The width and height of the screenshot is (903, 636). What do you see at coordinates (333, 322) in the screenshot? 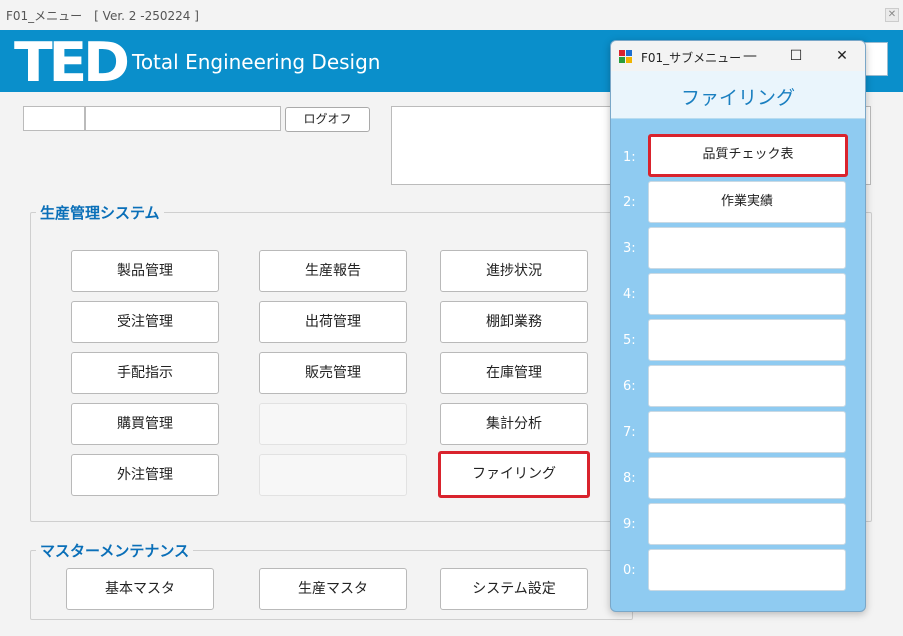
I see `shipping-management-button: 出荷管理` at bounding box center [333, 322].